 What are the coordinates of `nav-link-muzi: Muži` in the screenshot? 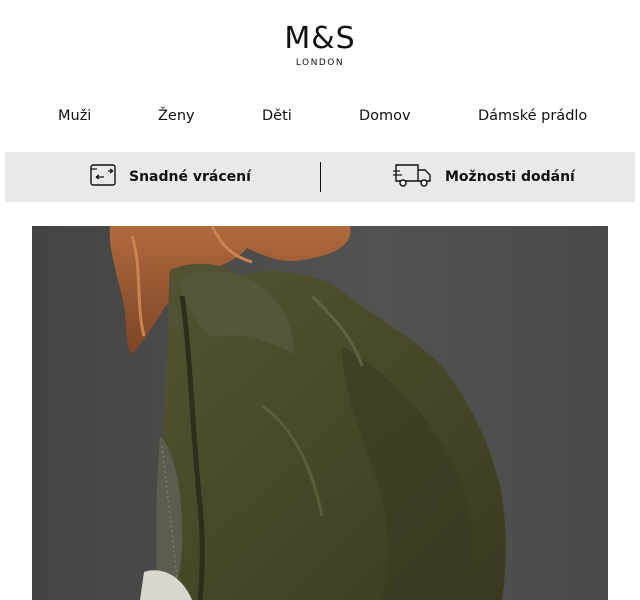 It's located at (74, 116).